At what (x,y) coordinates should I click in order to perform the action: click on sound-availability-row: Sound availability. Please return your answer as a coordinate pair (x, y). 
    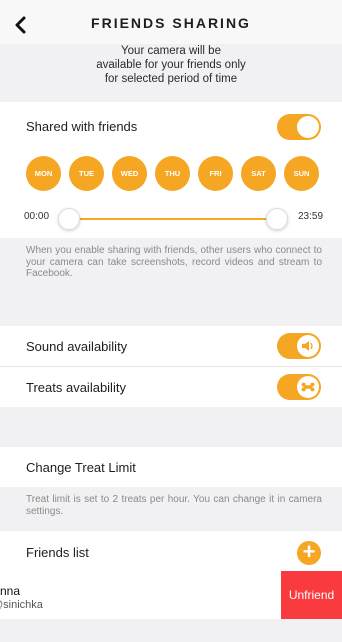
    Looking at the image, I should click on (171, 346).